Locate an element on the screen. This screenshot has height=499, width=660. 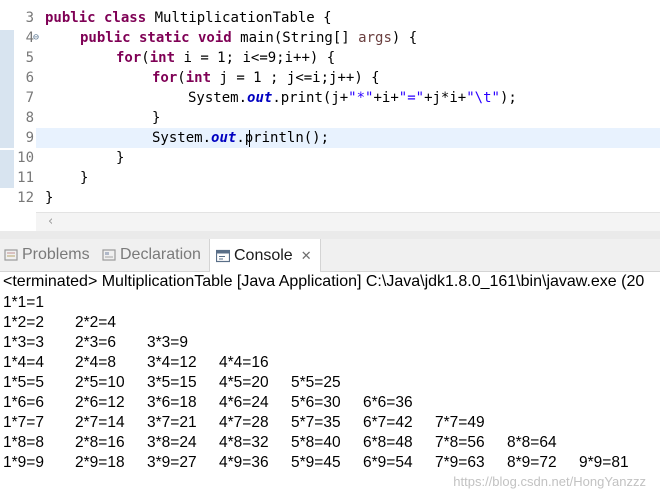
code-text: .println(); is located at coordinates (283, 138).